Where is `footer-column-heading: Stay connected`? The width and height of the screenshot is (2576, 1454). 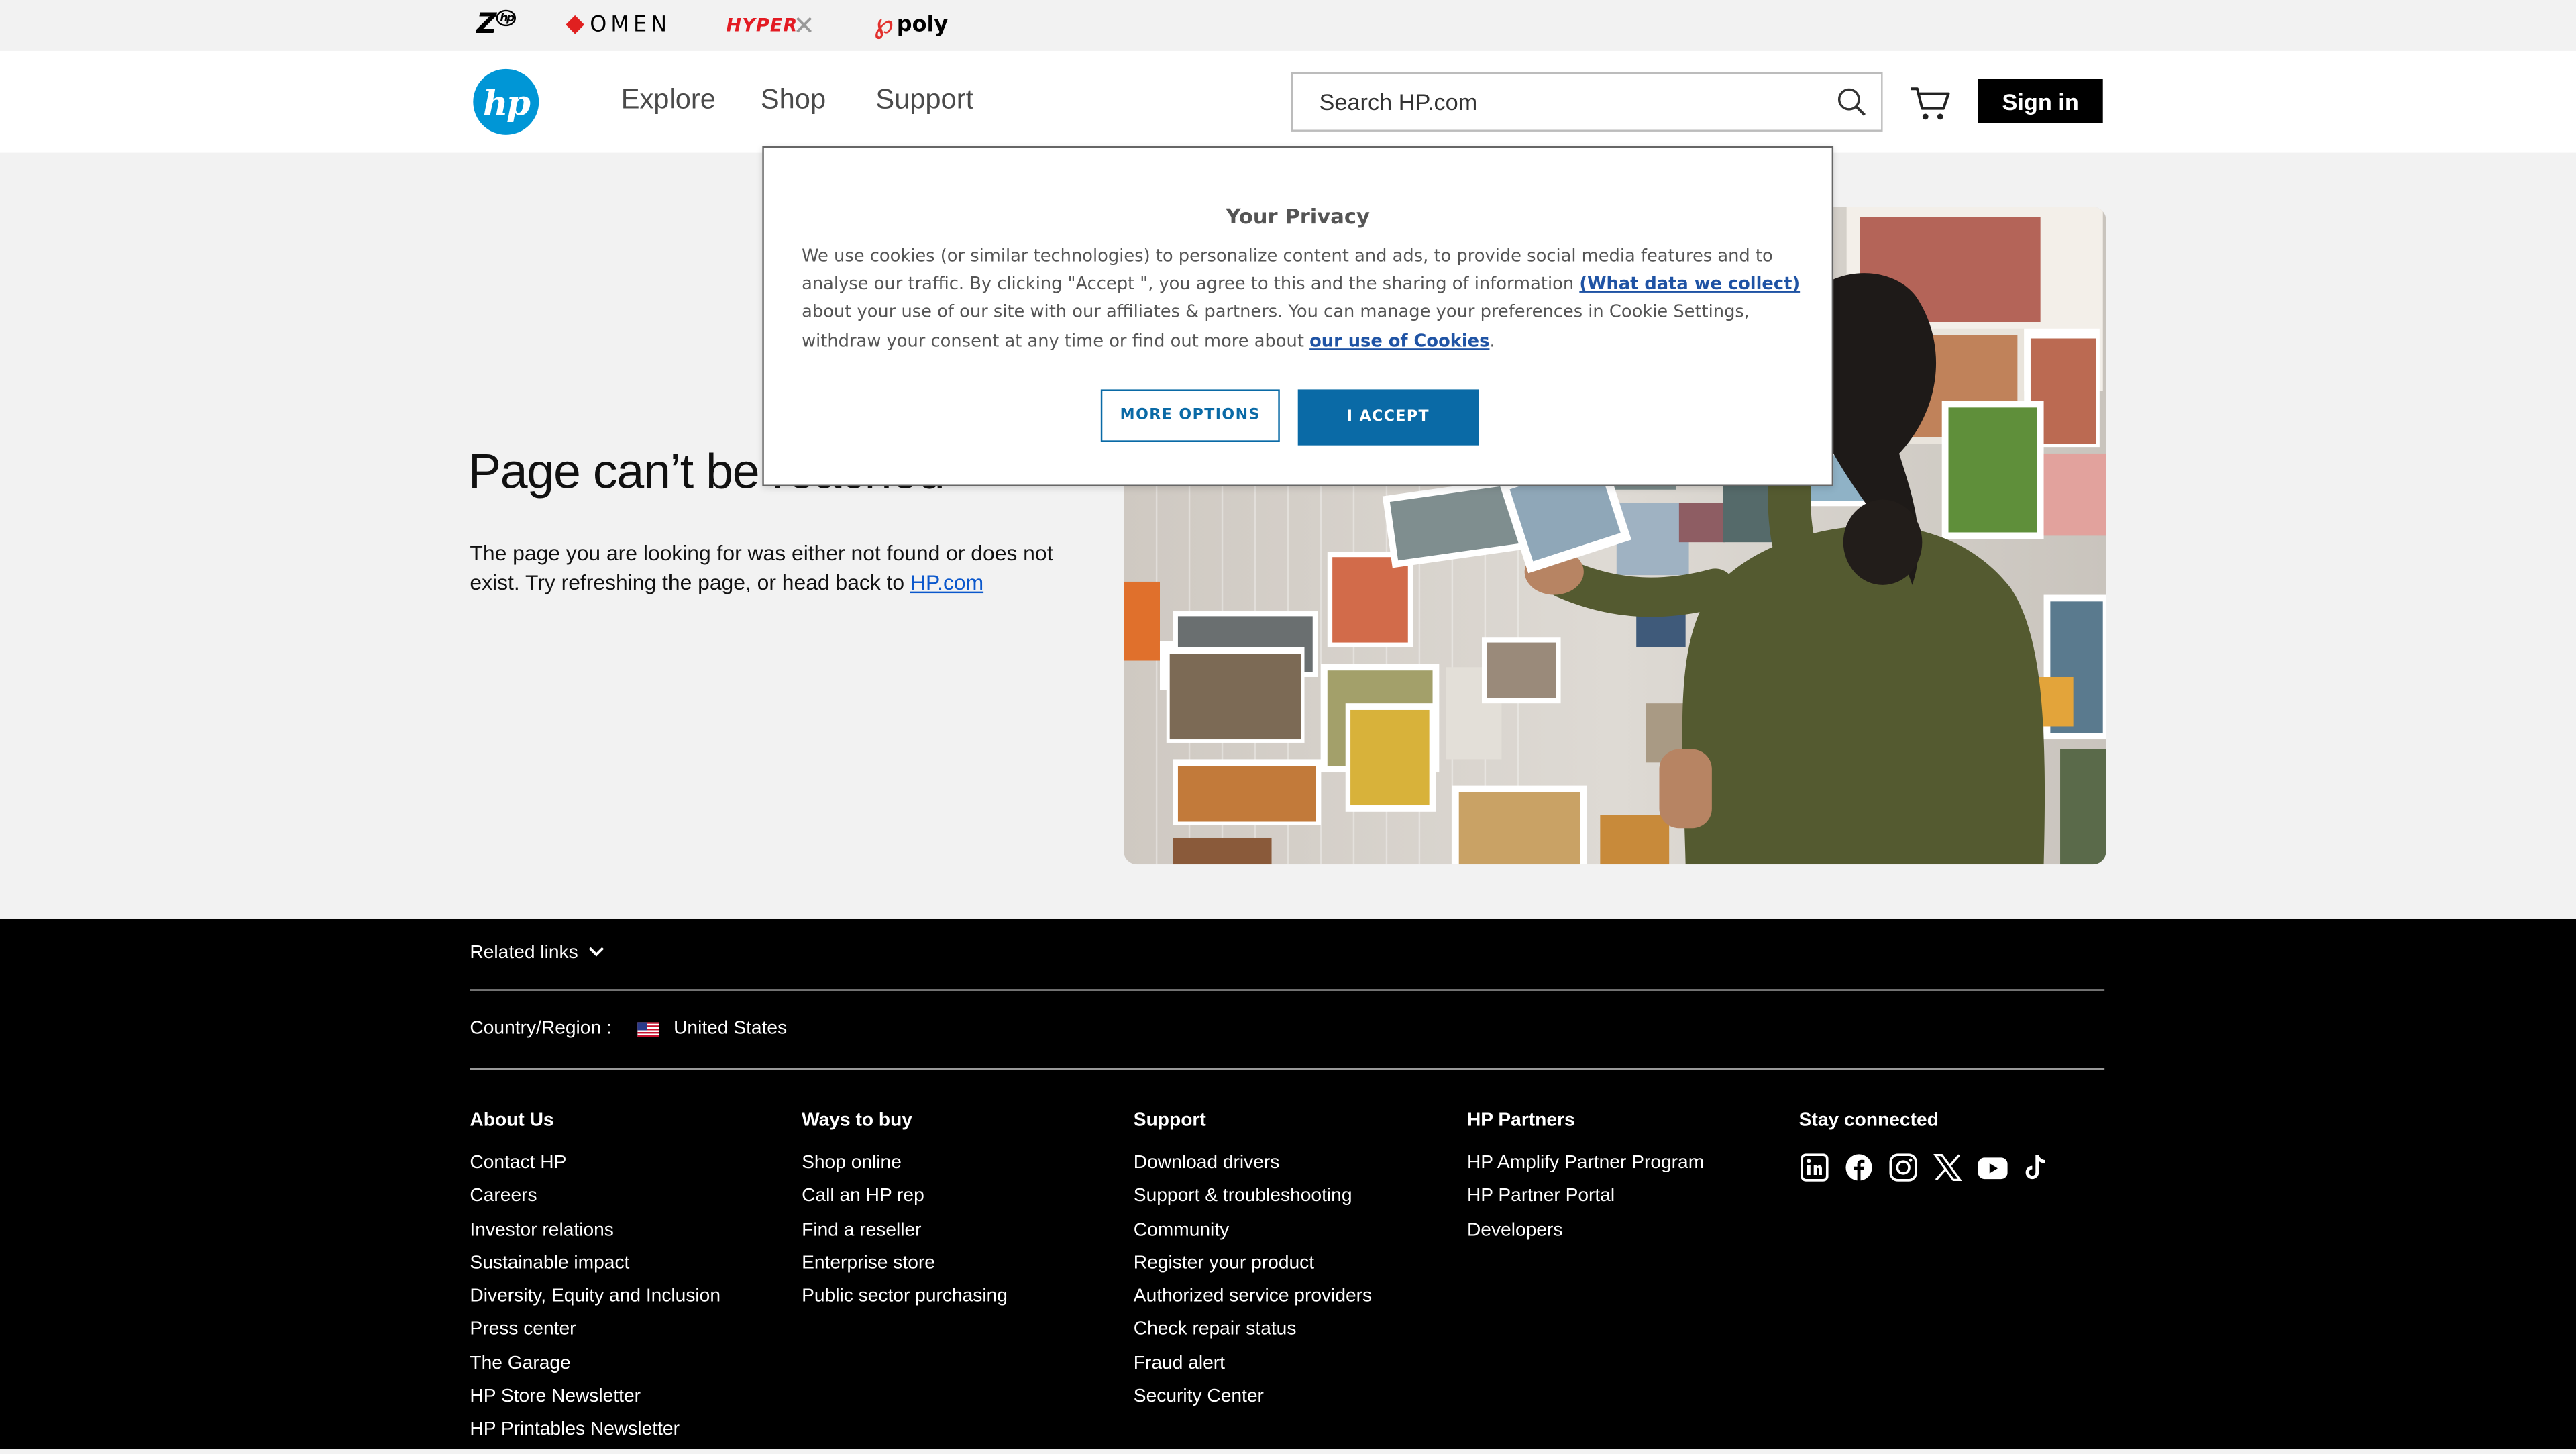
footer-column-heading: Stay connected is located at coordinates (1869, 1121).